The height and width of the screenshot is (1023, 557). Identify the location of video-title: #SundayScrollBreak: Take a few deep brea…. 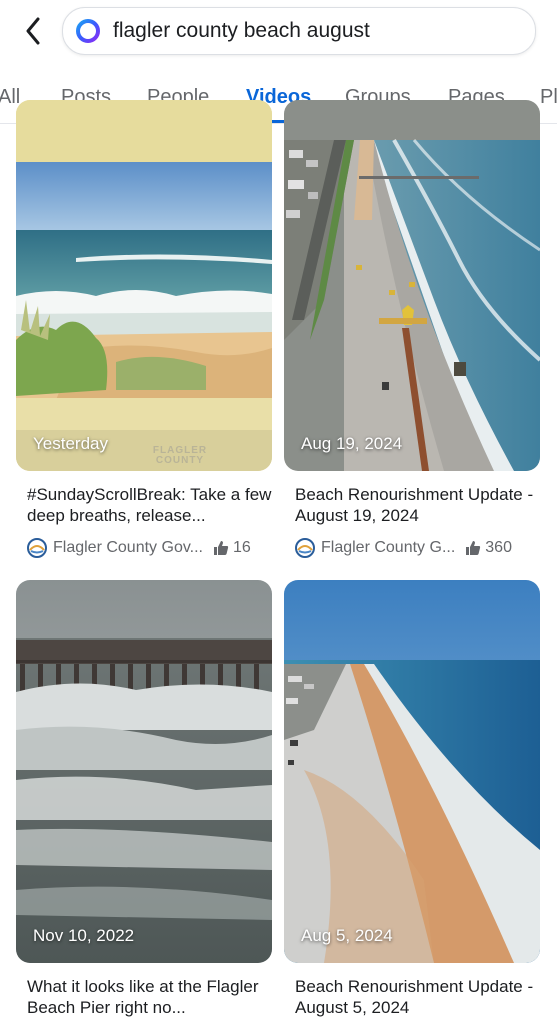
(149, 505).